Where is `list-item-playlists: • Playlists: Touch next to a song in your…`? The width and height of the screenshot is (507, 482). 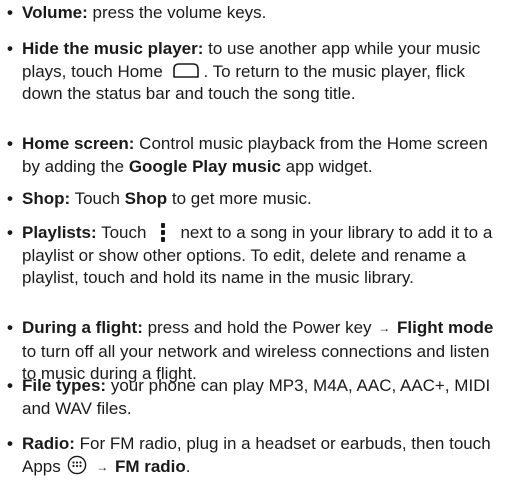
list-item-playlists: • Playlists: Touch next to a song in your… is located at coordinates (253, 256).